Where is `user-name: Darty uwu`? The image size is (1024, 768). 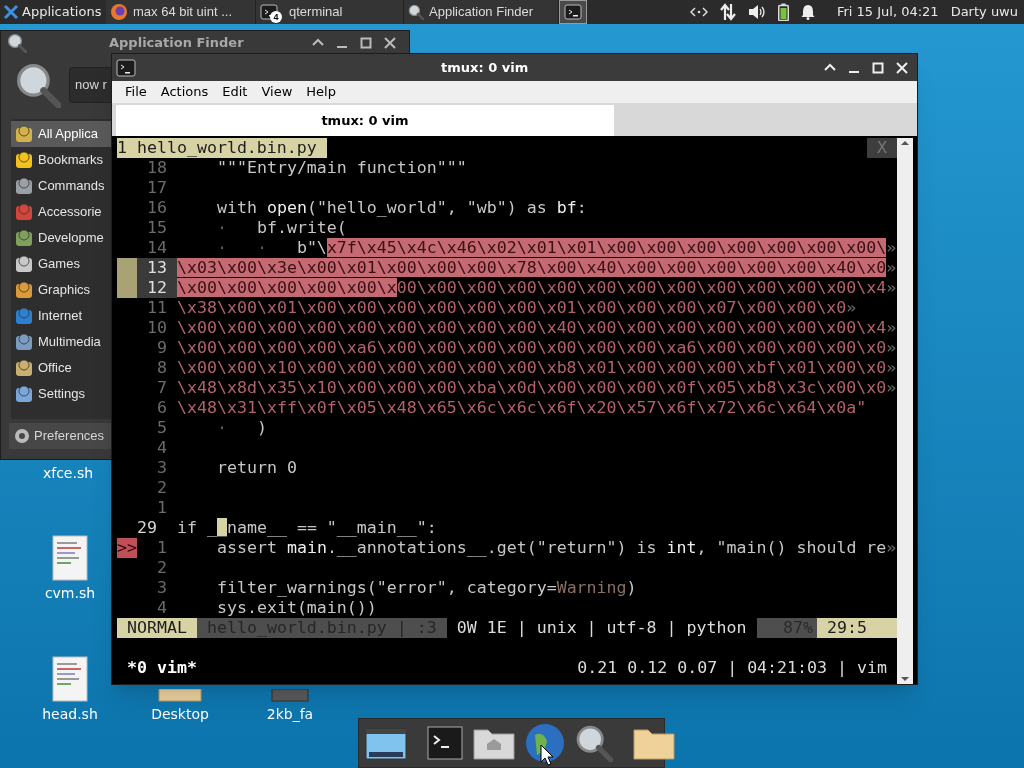 user-name: Darty uwu is located at coordinates (984, 12).